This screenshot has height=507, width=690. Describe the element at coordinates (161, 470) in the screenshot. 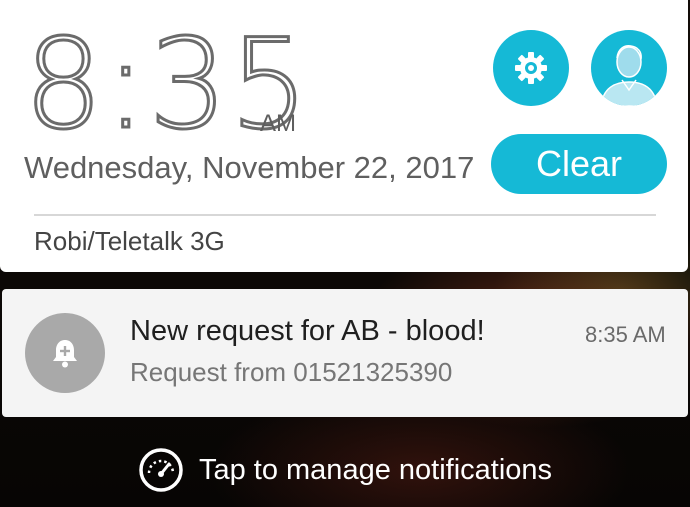

I see `speedometer-icon` at that location.